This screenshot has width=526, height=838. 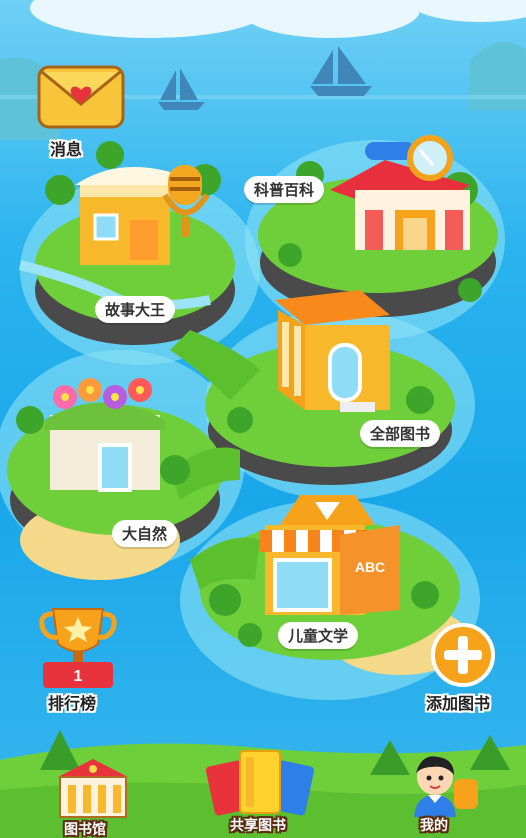 I want to click on story-building, so click(x=145, y=215).